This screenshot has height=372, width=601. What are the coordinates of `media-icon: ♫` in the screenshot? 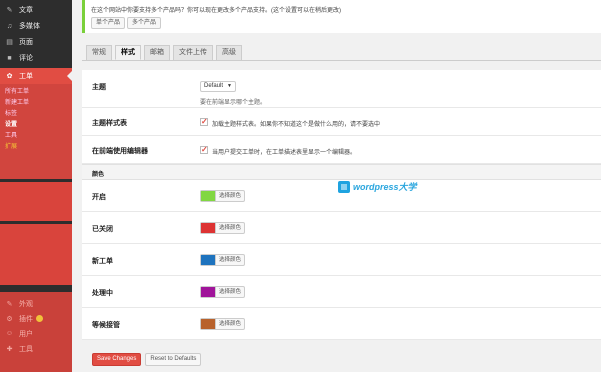 It's located at (9, 26).